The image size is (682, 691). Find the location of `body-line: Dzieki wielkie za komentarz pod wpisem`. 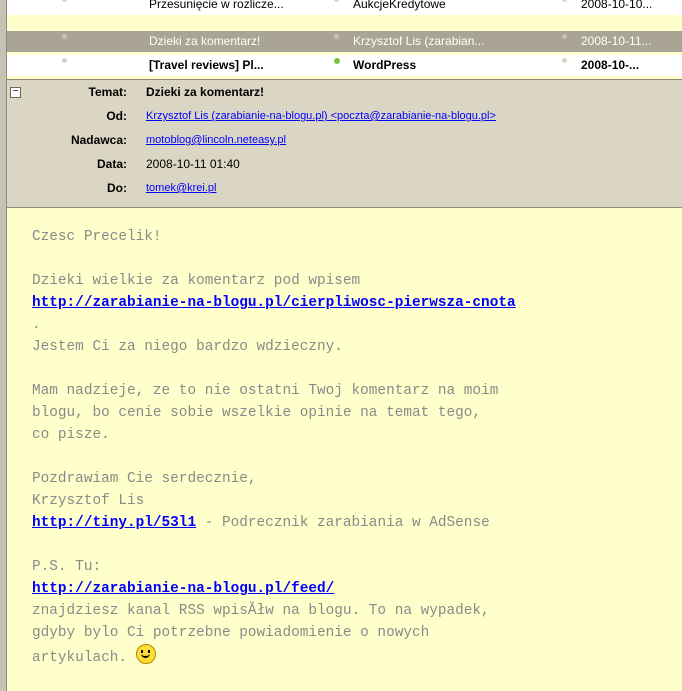

body-line: Dzieki wielkie za komentarz pod wpisem is located at coordinates (196, 281).